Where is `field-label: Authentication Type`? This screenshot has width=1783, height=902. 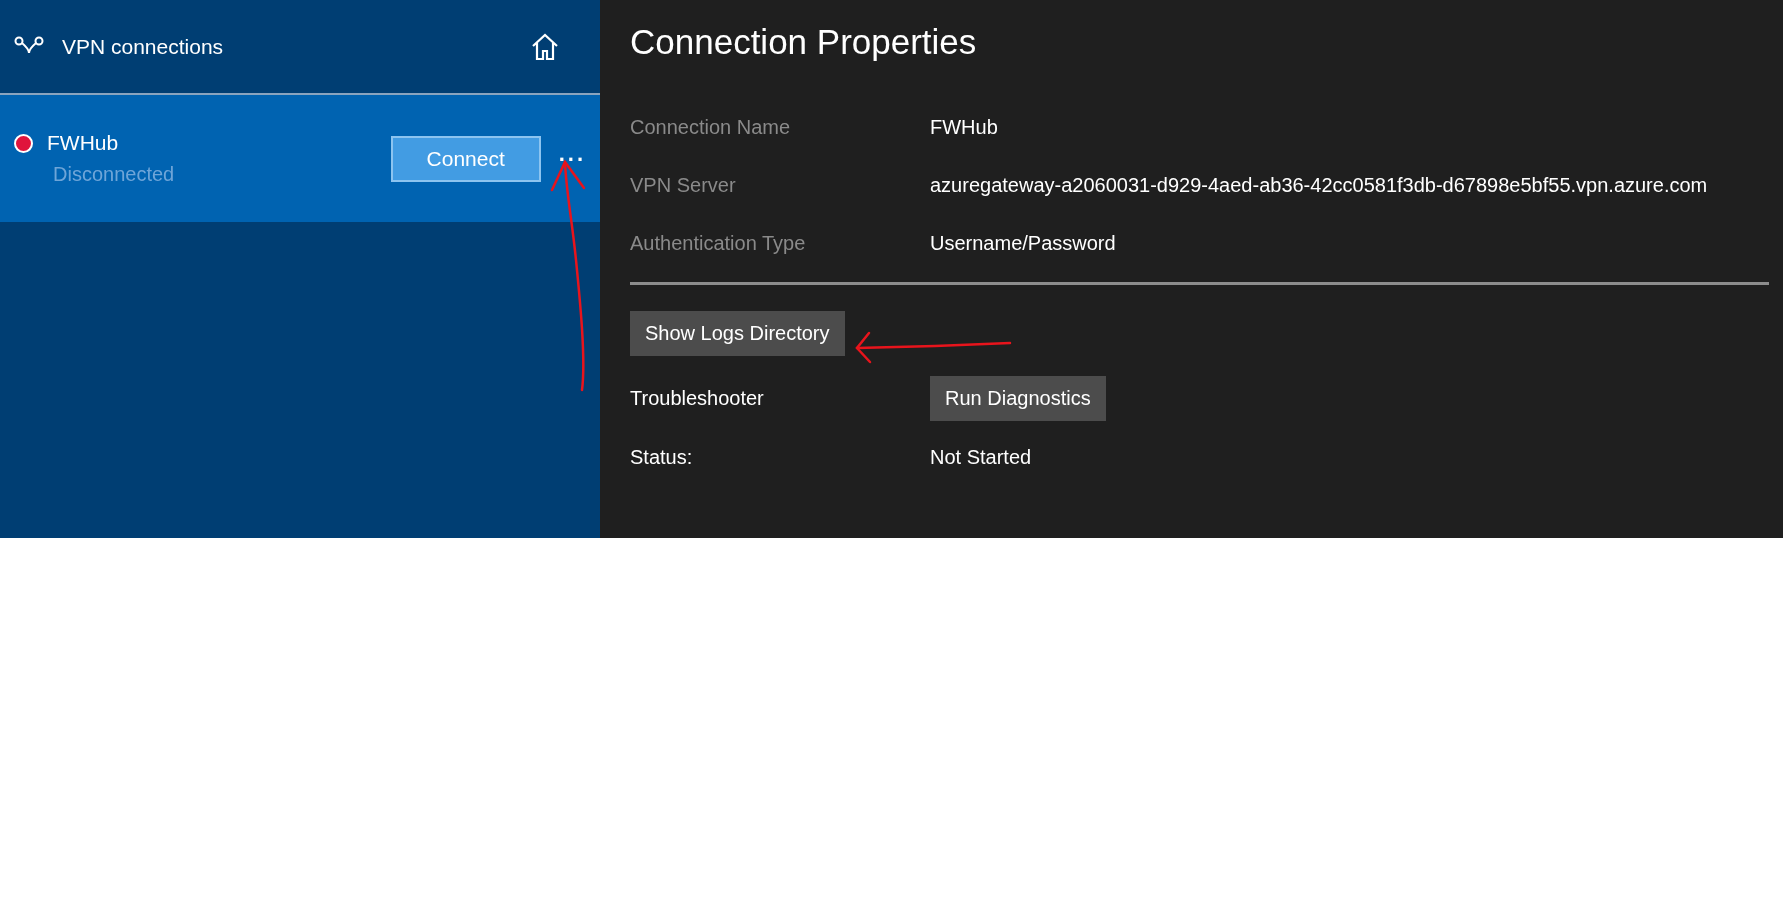 field-label: Authentication Type is located at coordinates (718, 243).